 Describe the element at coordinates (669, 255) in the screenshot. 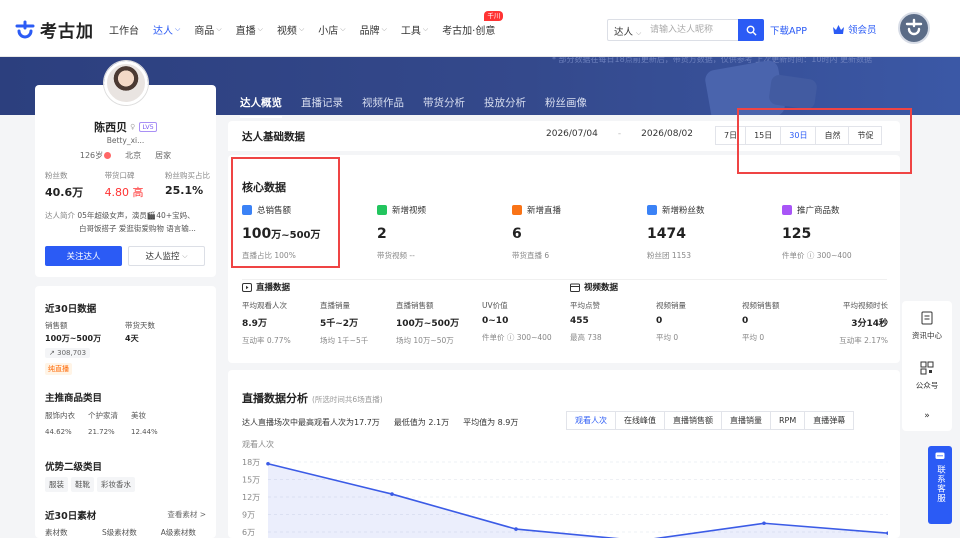

I see `kpi-sub: 粉丝团 1153` at that location.